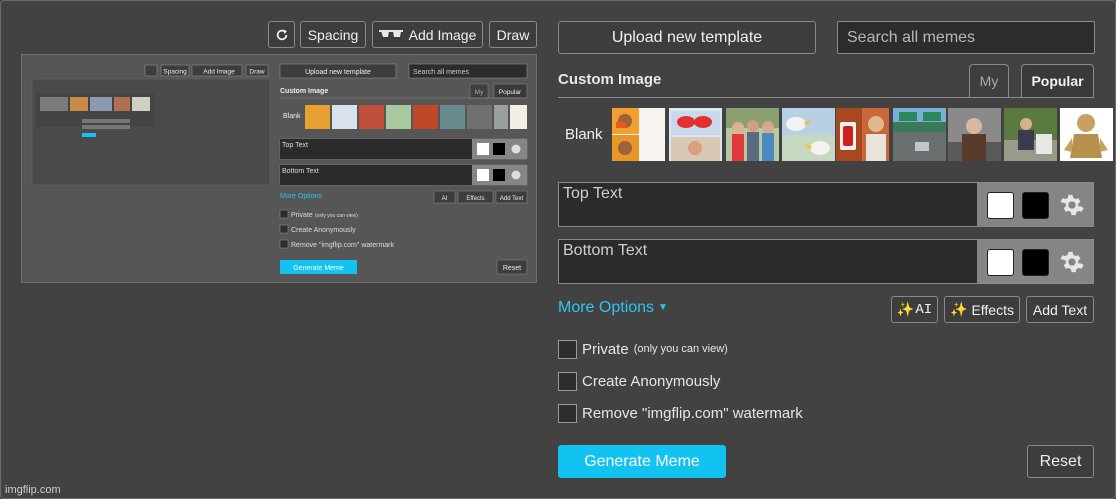  I want to click on add-image-button: Add Image, so click(427, 34).